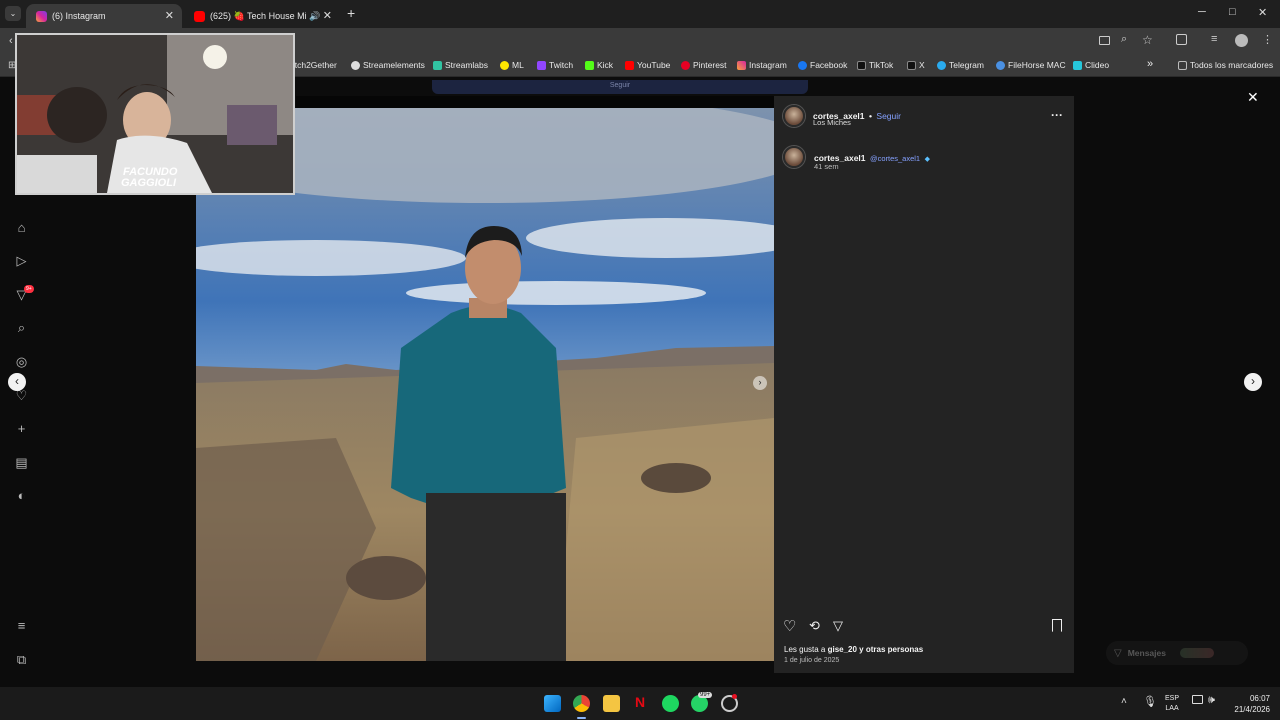 The image size is (1280, 720). Describe the element at coordinates (314, 16) in the screenshot. I see `speaker-icon: 🔊` at that location.